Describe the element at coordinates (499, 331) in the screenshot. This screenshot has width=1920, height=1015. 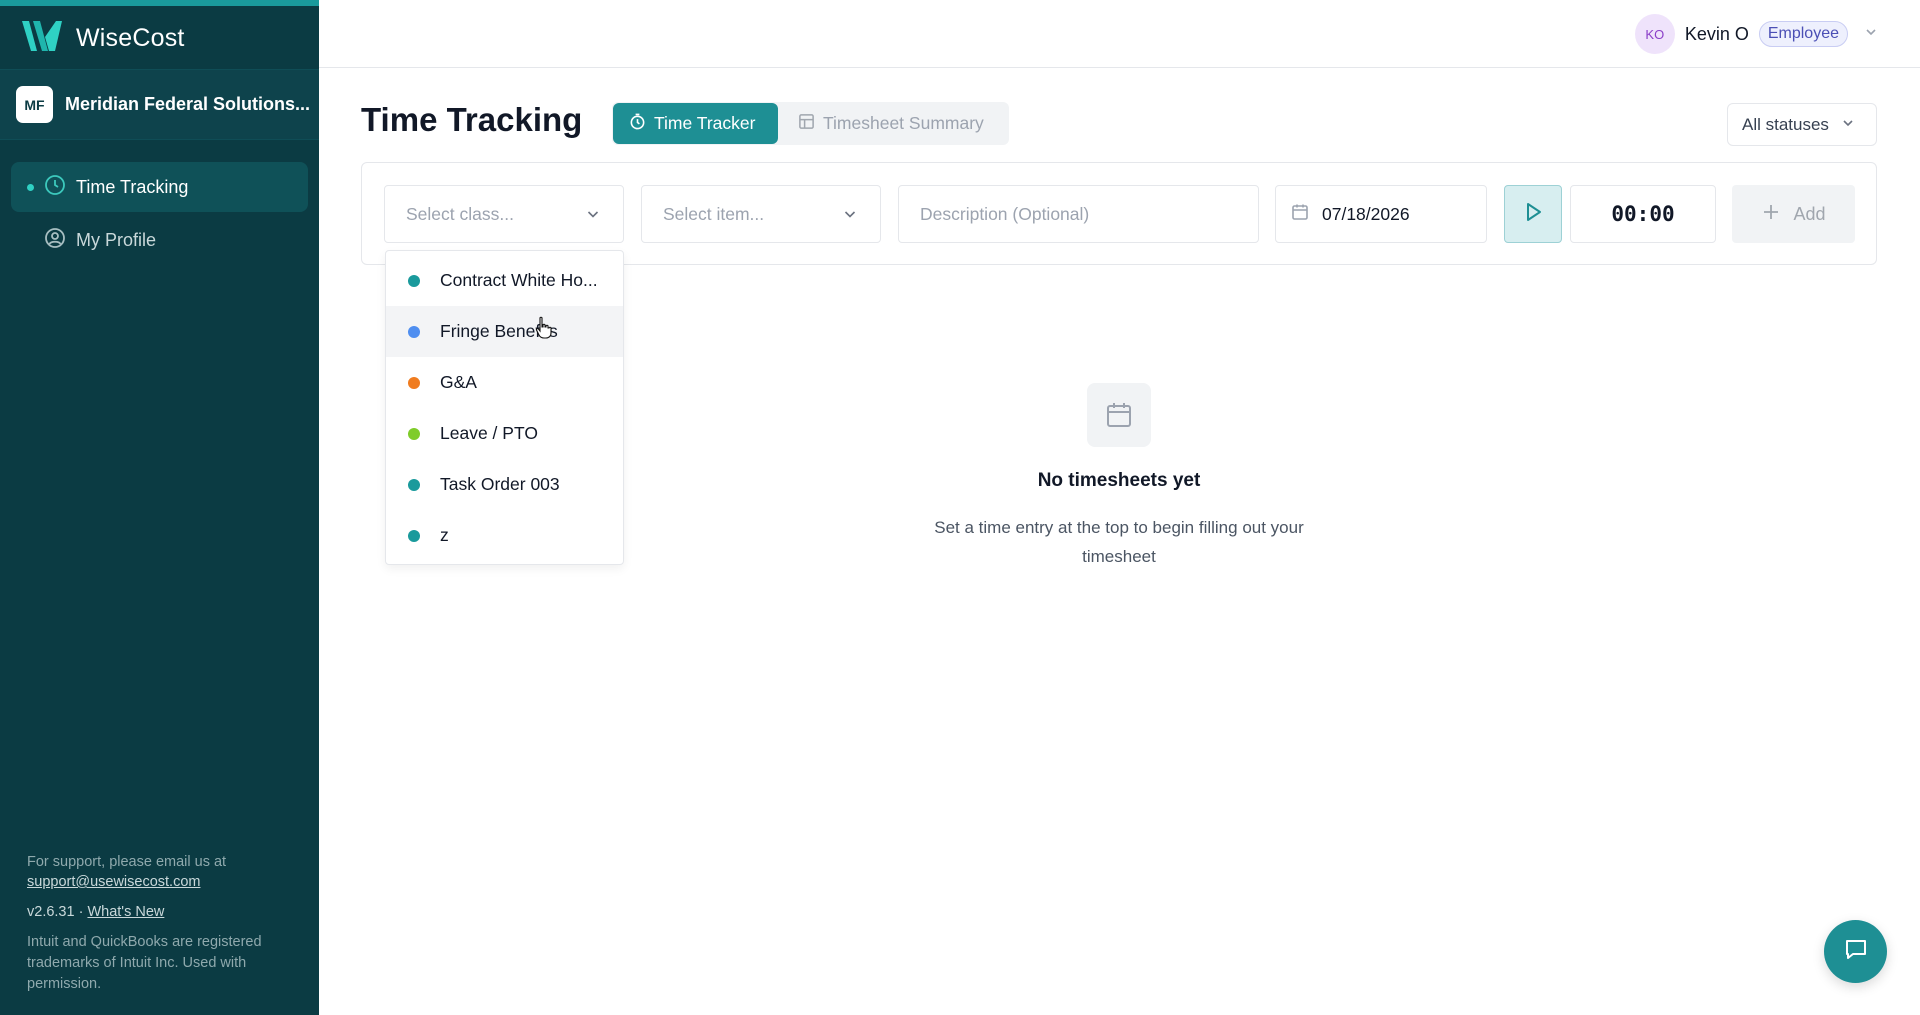
I see `class-option-label: Fringe Benefits` at that location.